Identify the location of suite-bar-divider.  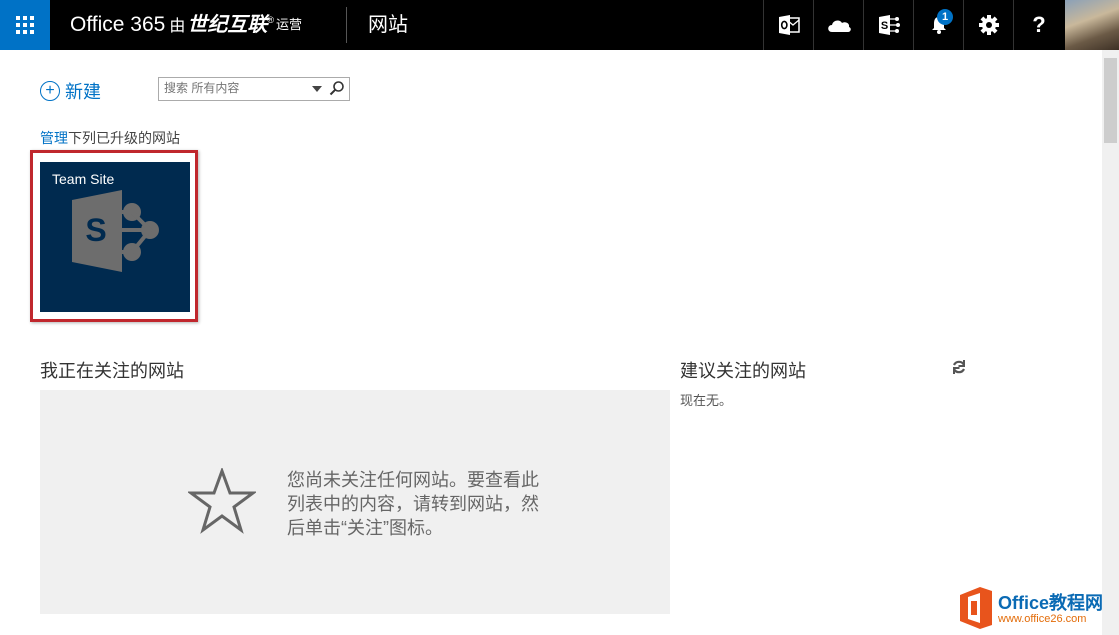
(346, 25).